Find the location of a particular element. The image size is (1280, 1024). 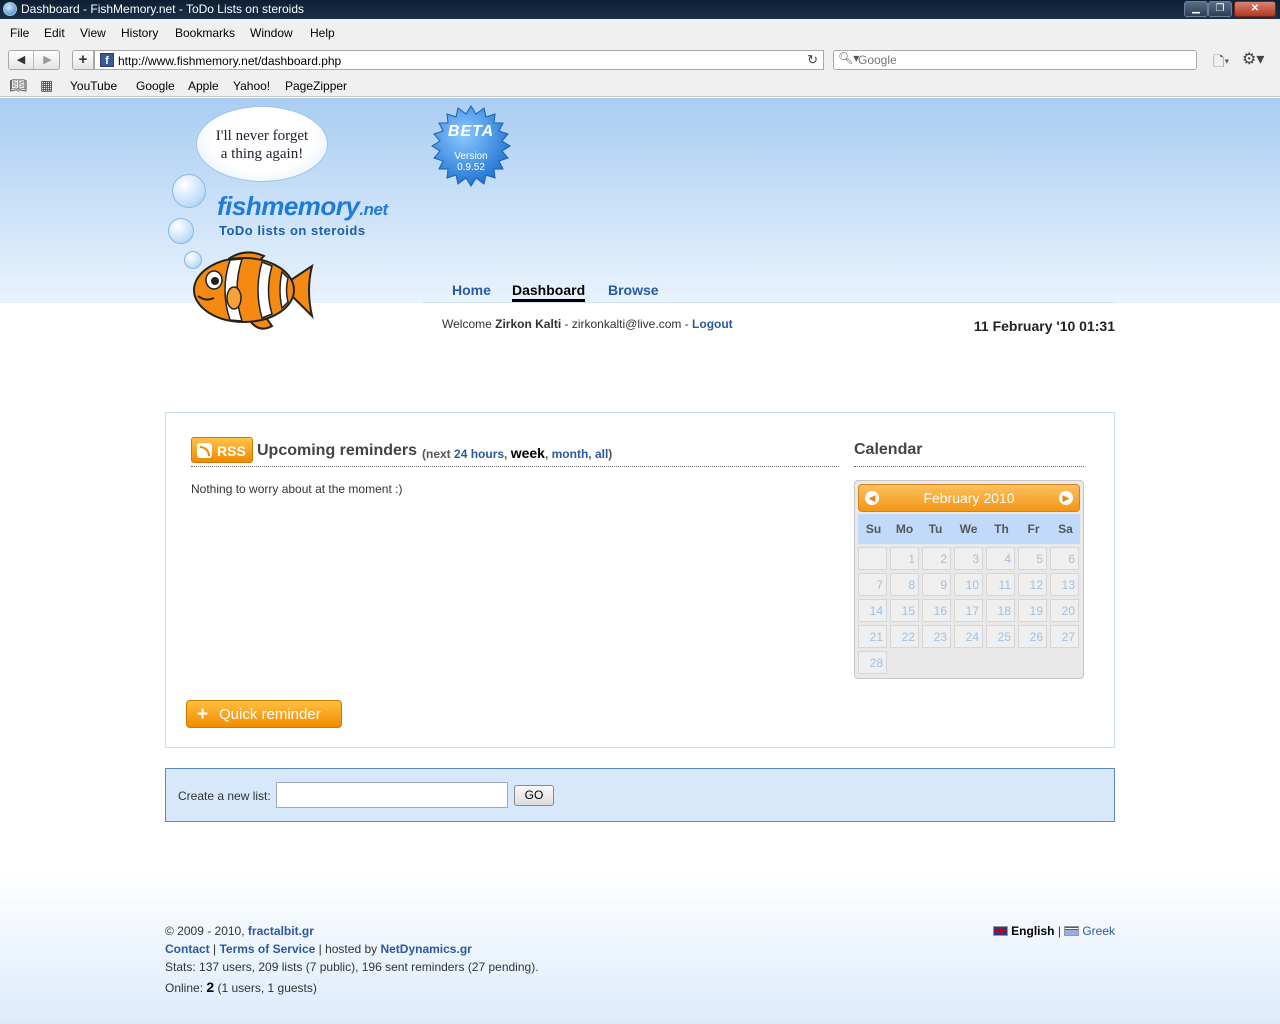

calendar-day: 23 is located at coordinates (936, 636).